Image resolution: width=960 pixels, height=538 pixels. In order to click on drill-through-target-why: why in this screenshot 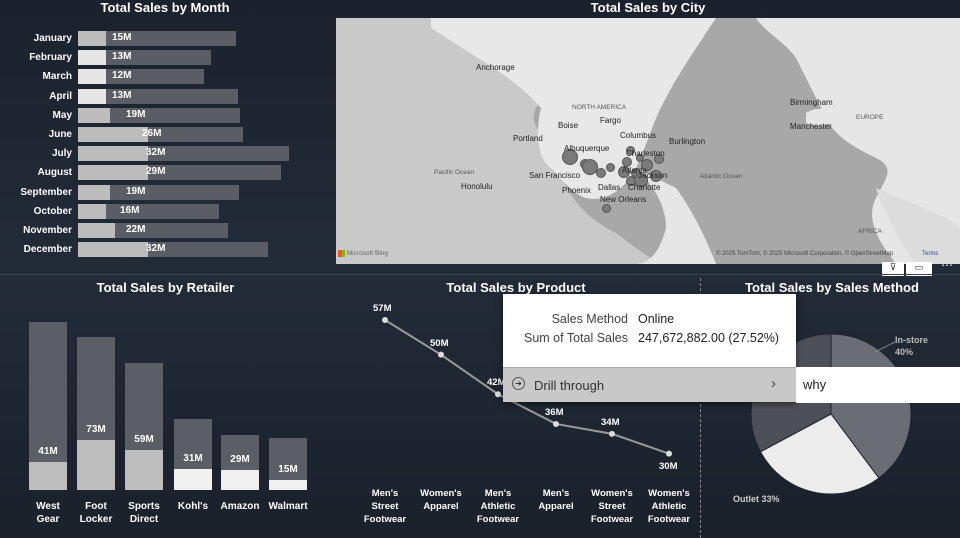, I will do `click(878, 385)`.